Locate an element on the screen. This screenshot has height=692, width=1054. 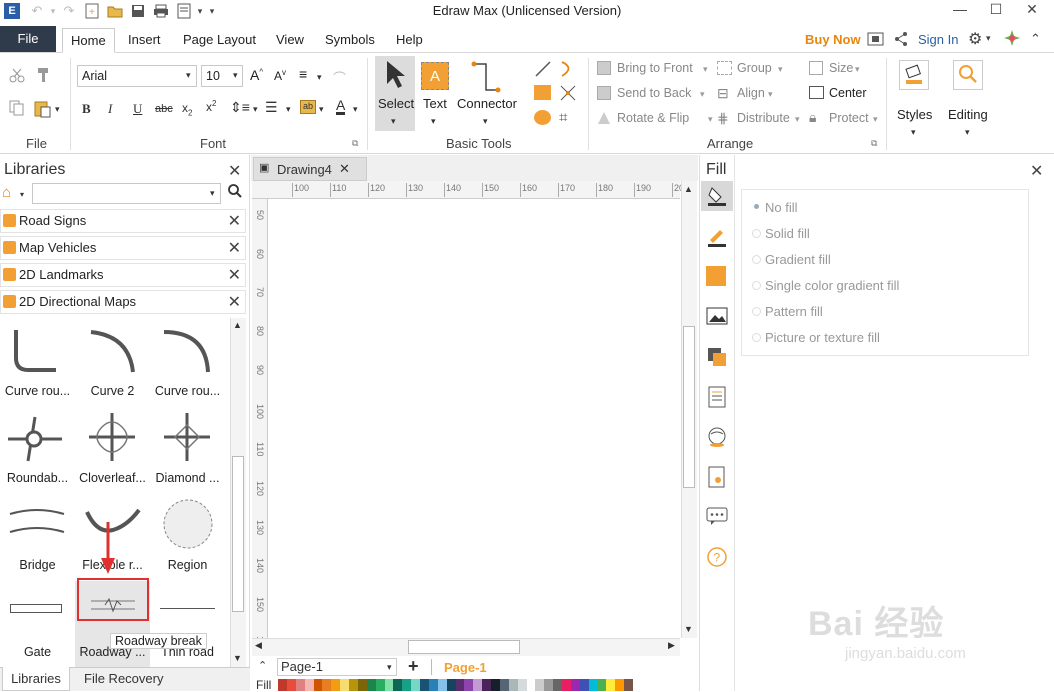
minimize-button: — is located at coordinates (960, 11).